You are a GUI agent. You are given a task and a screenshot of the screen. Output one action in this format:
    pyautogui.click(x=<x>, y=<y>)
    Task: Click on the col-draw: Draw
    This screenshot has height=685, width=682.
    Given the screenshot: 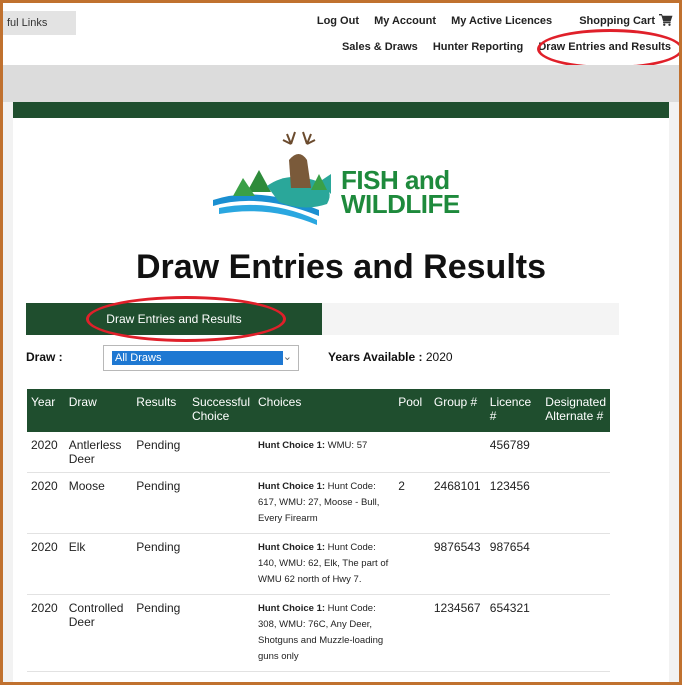 What is the action you would take?
    pyautogui.click(x=98, y=410)
    